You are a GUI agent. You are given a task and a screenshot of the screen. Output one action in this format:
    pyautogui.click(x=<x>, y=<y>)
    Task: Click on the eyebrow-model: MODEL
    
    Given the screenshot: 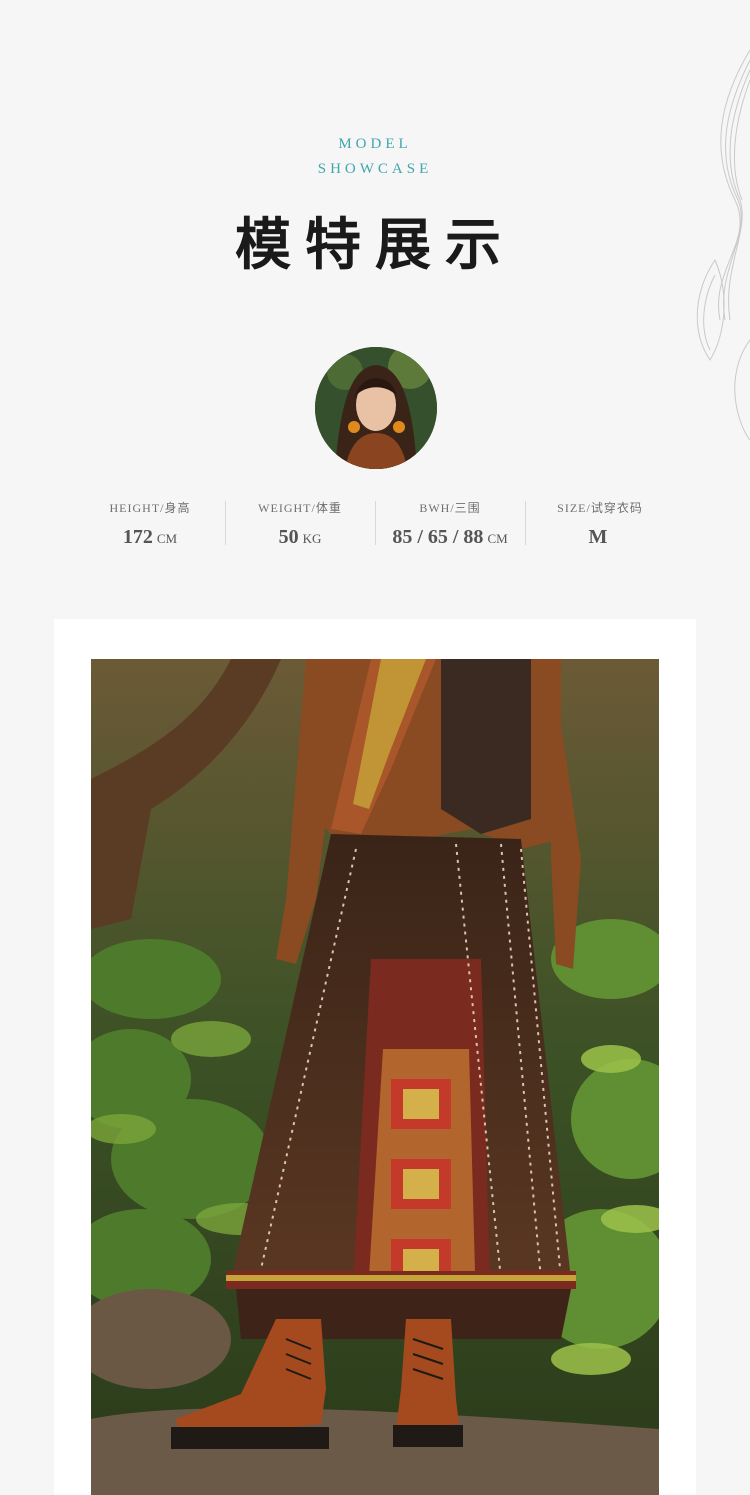 What is the action you would take?
    pyautogui.click(x=375, y=144)
    